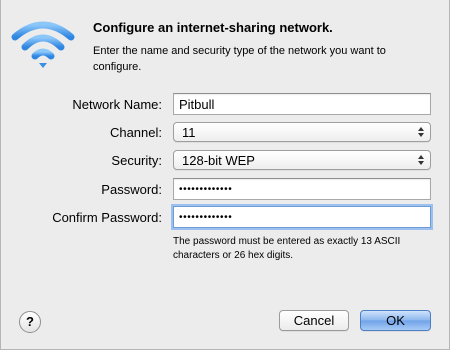 This screenshot has height=350, width=450. What do you see at coordinates (302, 160) in the screenshot?
I see `security-popup: 128-bit WEP` at bounding box center [302, 160].